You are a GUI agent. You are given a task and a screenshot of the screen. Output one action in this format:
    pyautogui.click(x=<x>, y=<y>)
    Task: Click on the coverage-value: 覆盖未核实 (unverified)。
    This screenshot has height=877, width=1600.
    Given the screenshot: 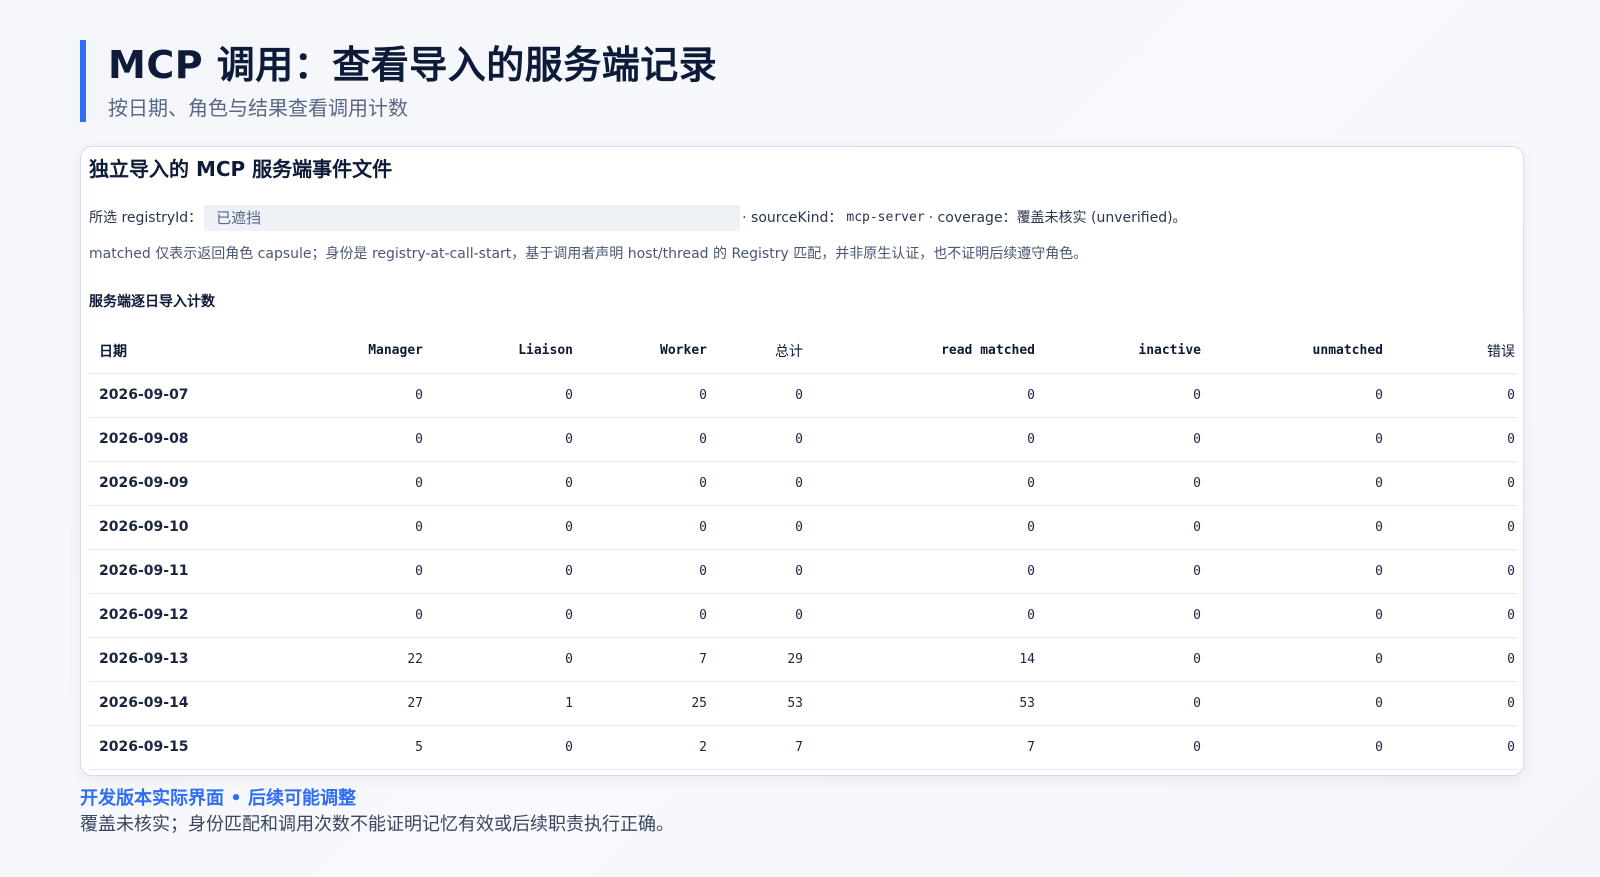 What is the action you would take?
    pyautogui.click(x=1101, y=218)
    